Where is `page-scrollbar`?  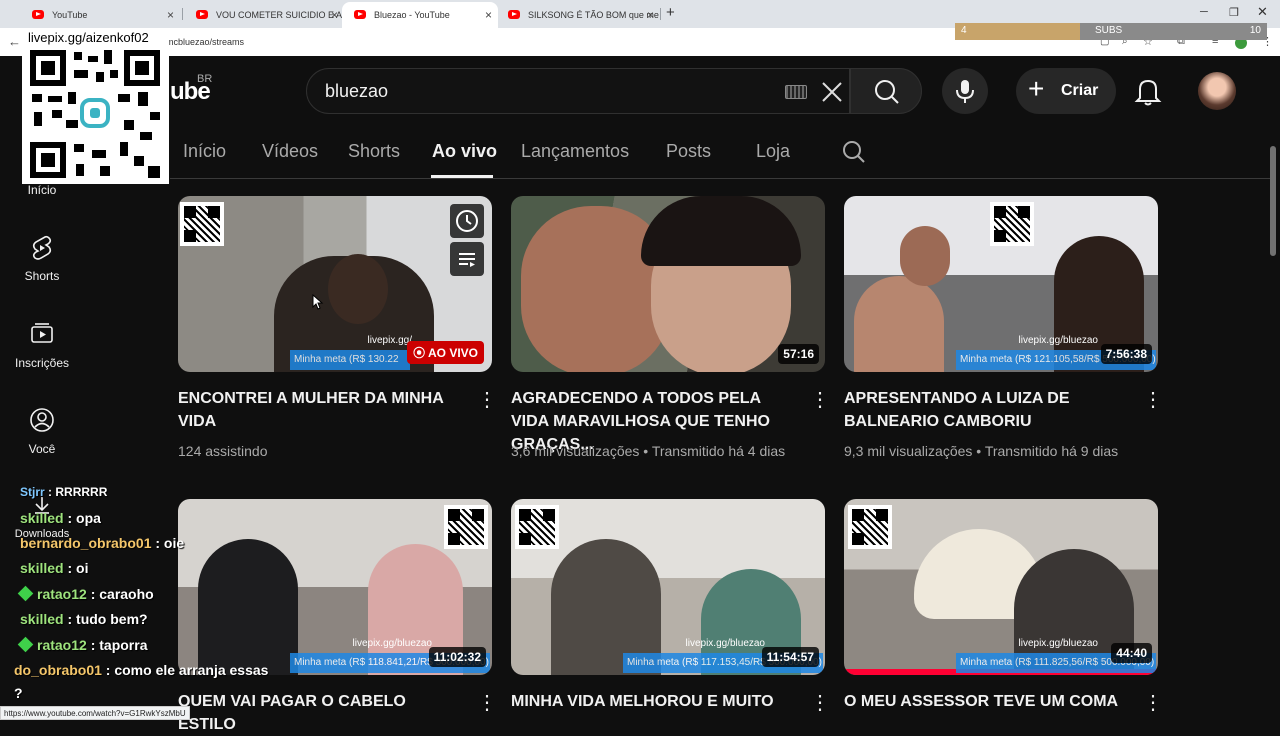
page-scrollbar is located at coordinates (1273, 201).